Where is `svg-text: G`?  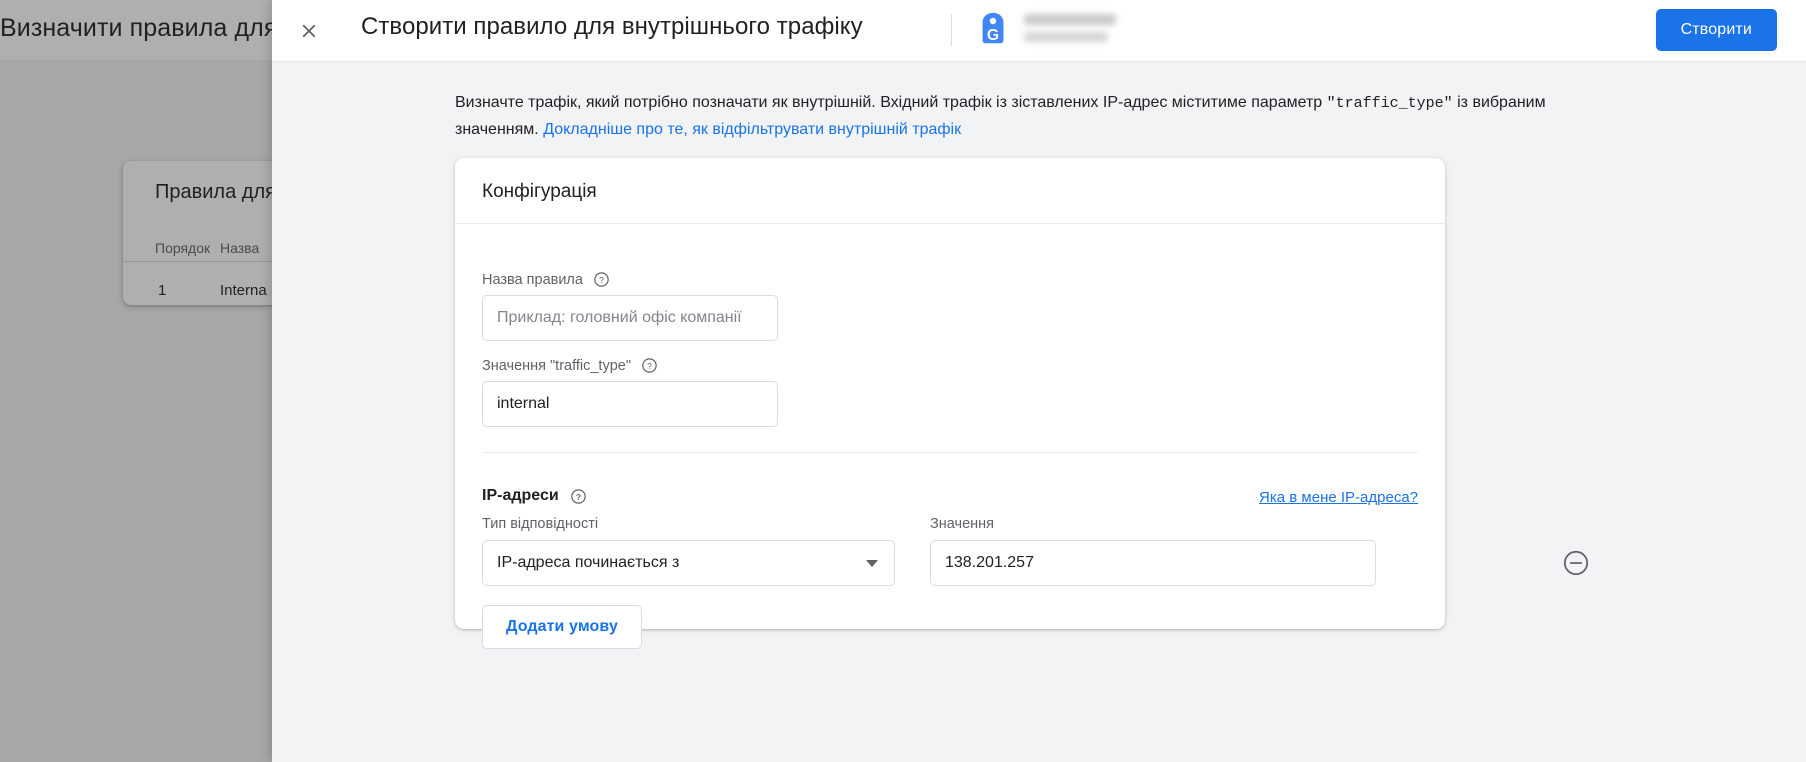 svg-text: G is located at coordinates (993, 35).